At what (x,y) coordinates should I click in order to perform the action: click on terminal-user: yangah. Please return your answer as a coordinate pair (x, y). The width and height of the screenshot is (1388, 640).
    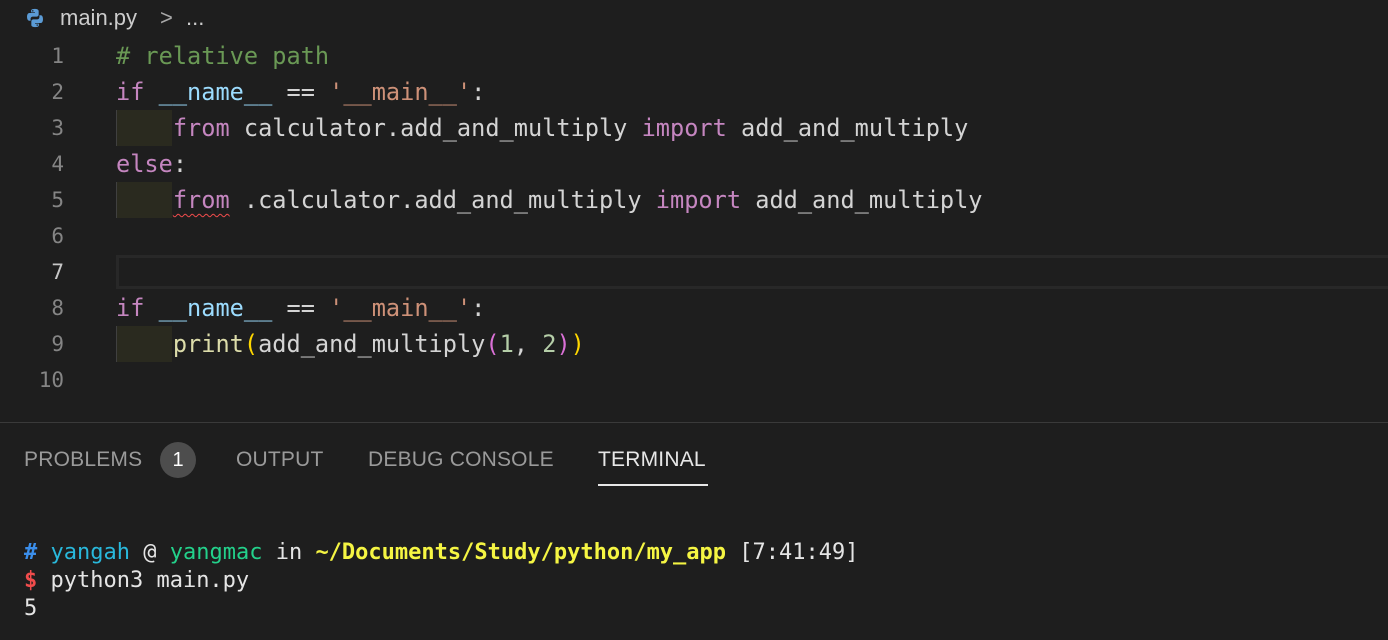
    Looking at the image, I should click on (90, 552).